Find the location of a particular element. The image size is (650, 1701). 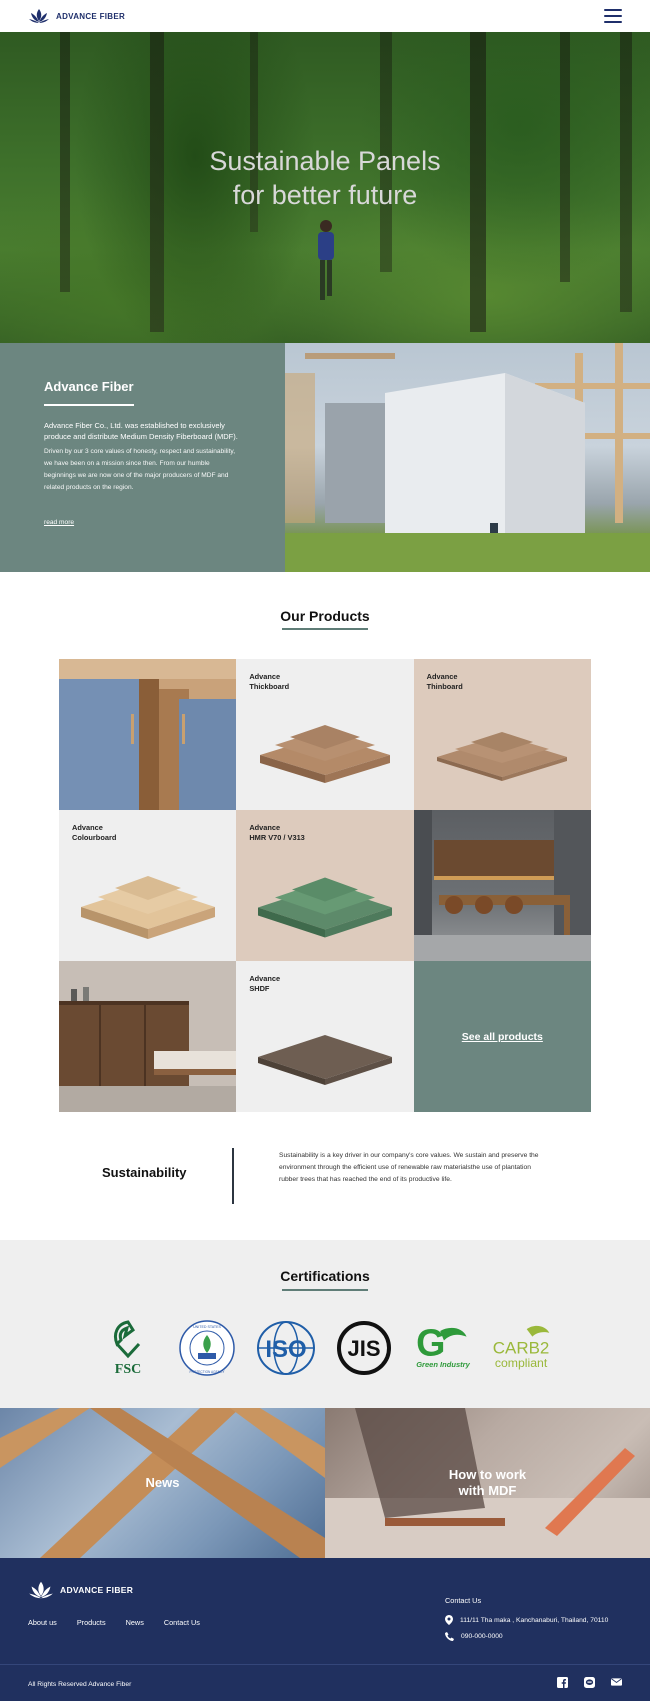

footer-nav: About us Products News Contact Us is located at coordinates (114, 1622).